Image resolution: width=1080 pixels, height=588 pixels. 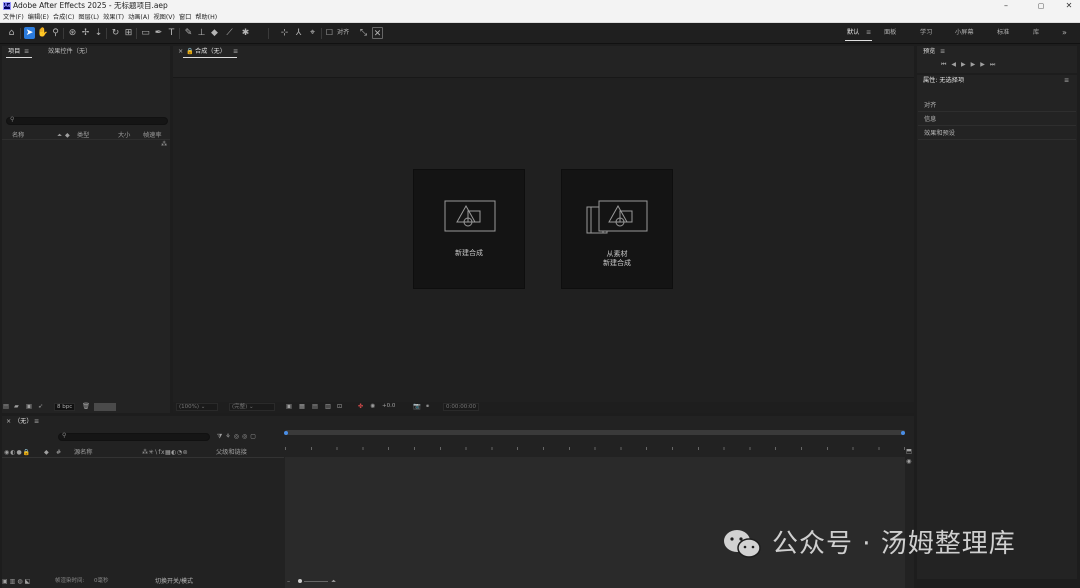 What do you see at coordinates (328, 406) in the screenshot?
I see `guides-icon: ▥` at bounding box center [328, 406].